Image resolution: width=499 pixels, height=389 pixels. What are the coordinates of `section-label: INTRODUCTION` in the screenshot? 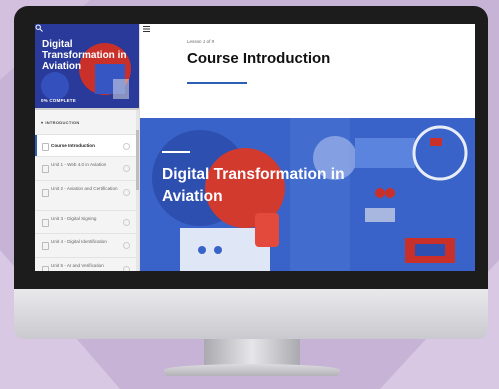 It's located at (62, 122).